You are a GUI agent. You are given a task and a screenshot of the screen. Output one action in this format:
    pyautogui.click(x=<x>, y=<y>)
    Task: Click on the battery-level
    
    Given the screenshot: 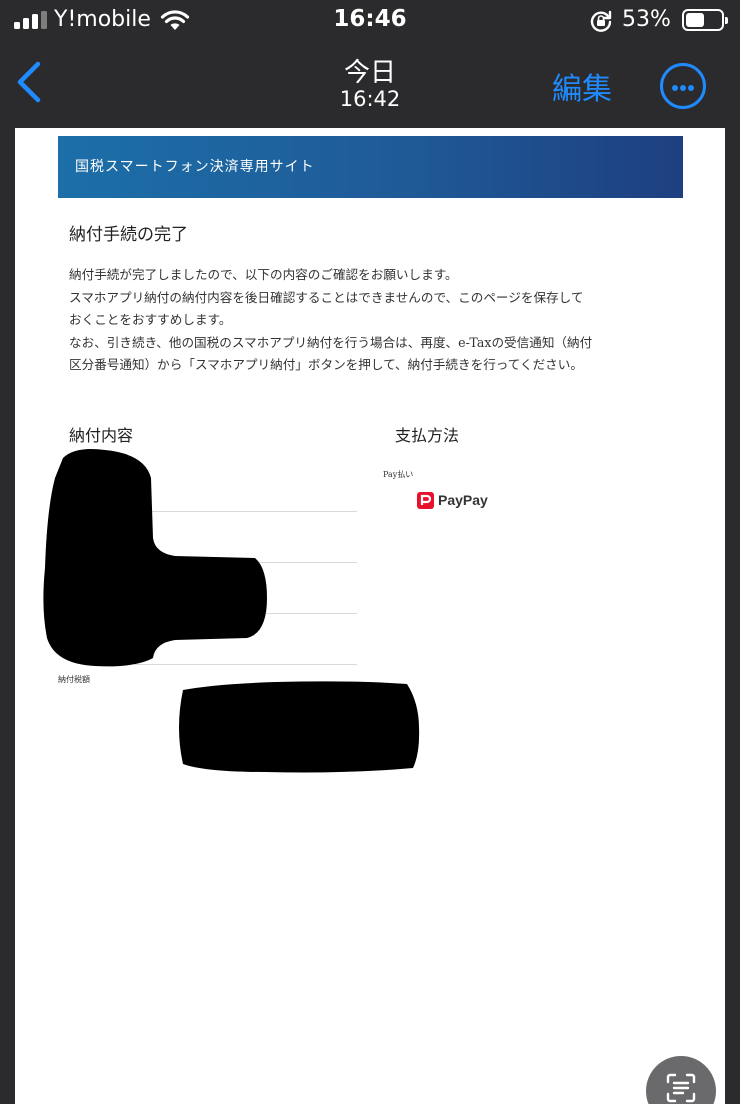 What is the action you would take?
    pyautogui.click(x=695, y=20)
    